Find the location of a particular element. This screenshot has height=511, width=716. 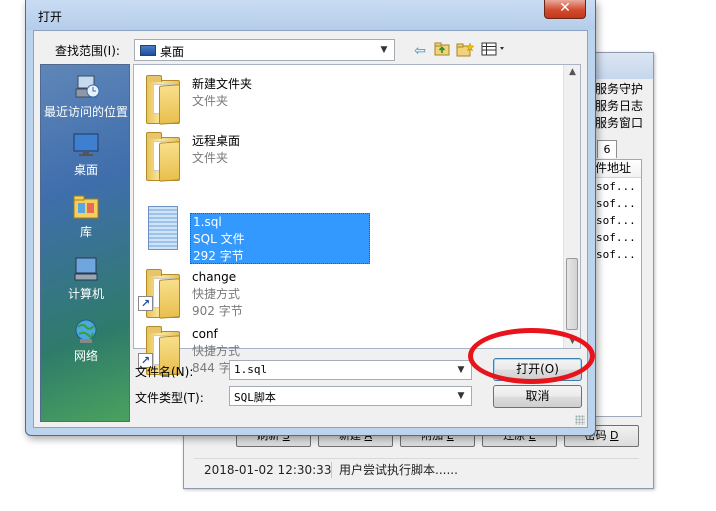

file-name: 远程桌面 is located at coordinates (216, 141).